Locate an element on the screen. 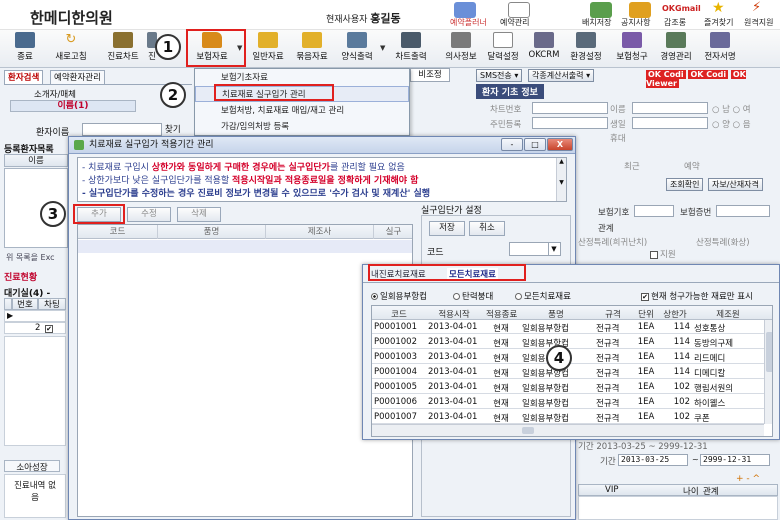 The width and height of the screenshot is (780, 520). table-row: P0001004 2013-04-01 현재 일회용부항컵 전규격 1EA 114 디메디칼 is located at coordinates (572, 372).